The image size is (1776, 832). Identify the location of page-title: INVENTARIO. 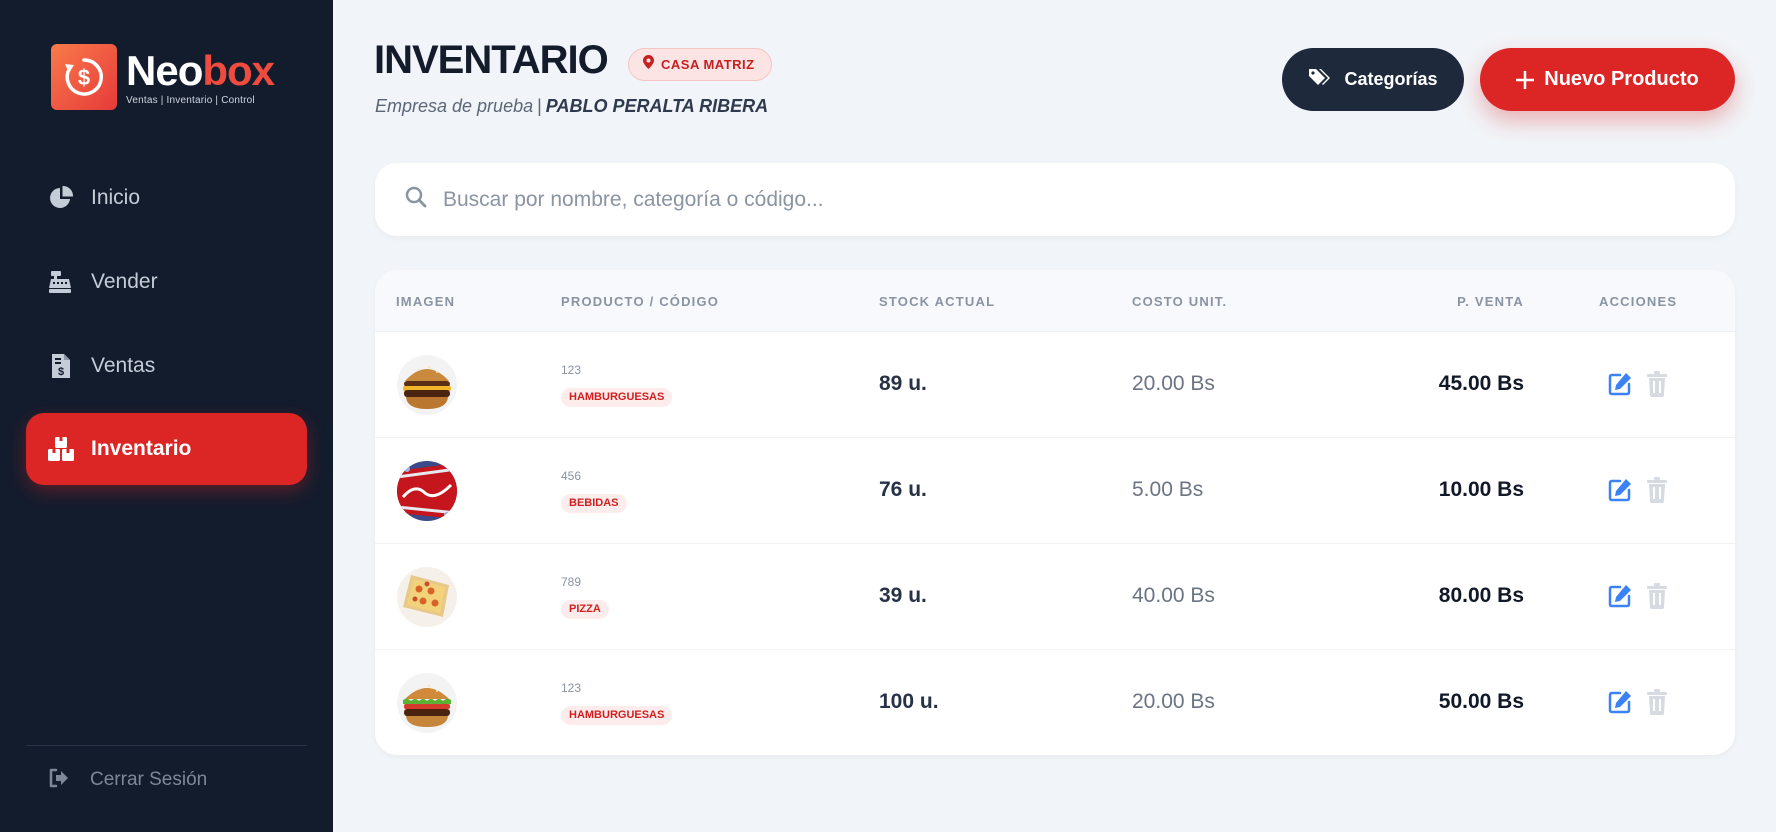
(491, 60).